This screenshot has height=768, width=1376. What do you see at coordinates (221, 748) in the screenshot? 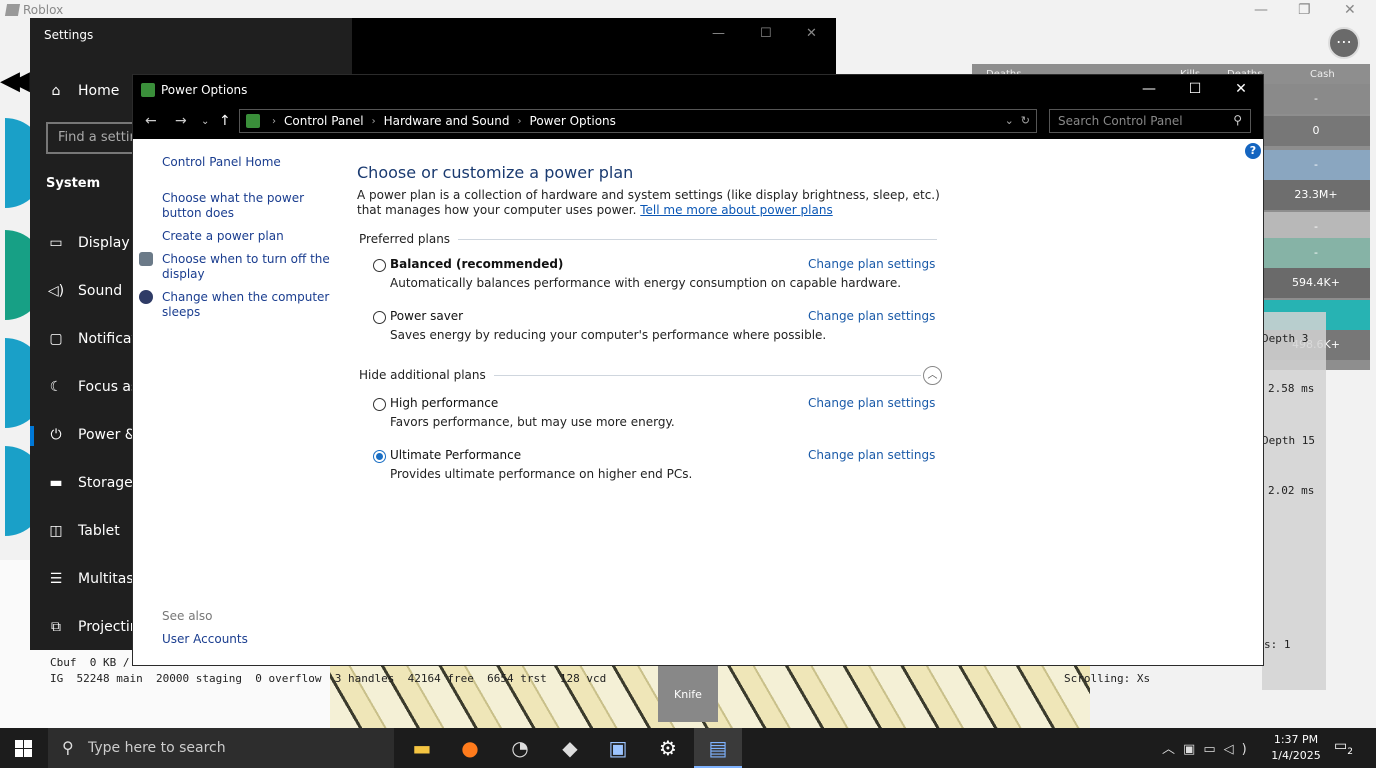
I see `taskbar-search-box: ⚲ Type here to search` at bounding box center [221, 748].